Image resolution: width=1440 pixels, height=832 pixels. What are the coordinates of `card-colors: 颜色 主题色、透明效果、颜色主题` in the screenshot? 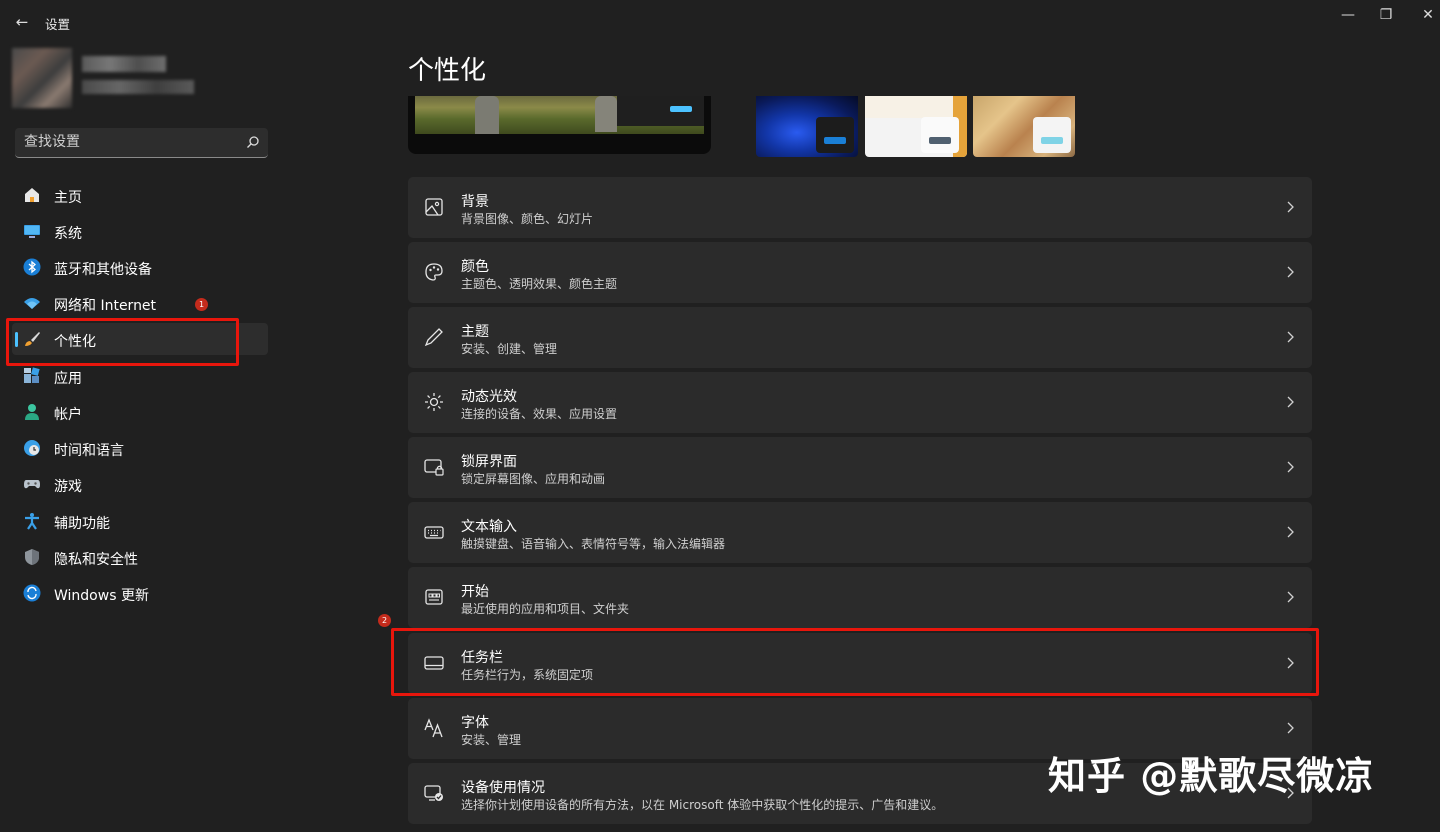 It's located at (860, 272).